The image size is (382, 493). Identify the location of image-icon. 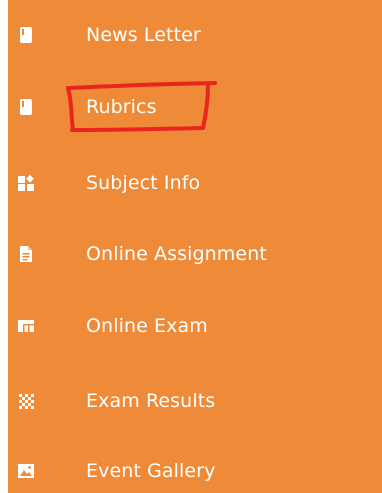
(26, 471).